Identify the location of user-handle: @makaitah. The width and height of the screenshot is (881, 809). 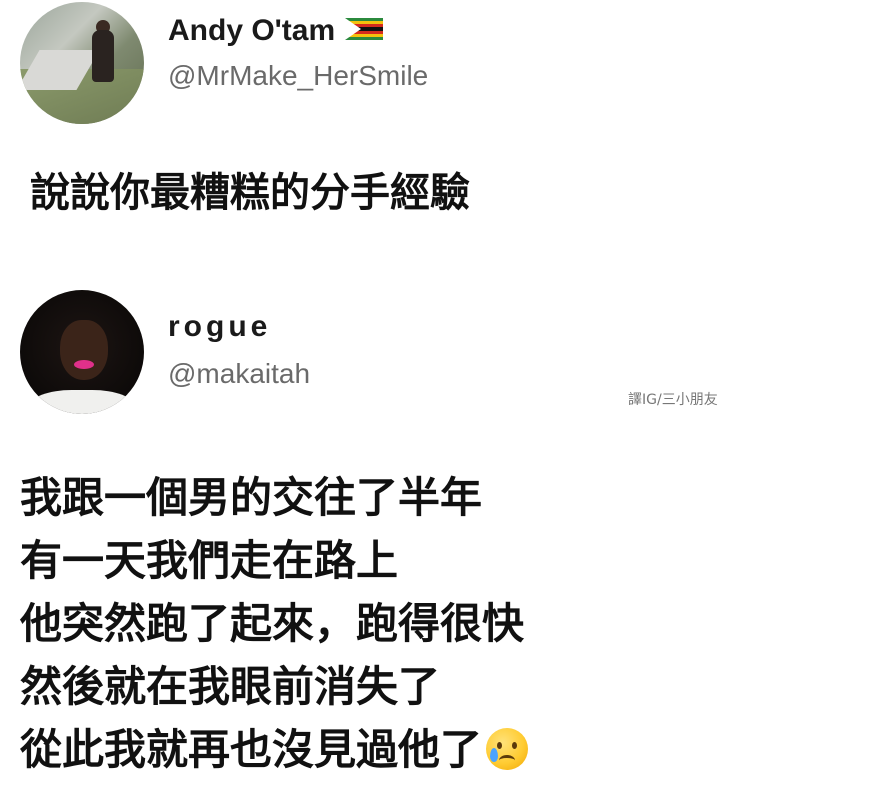
(239, 374).